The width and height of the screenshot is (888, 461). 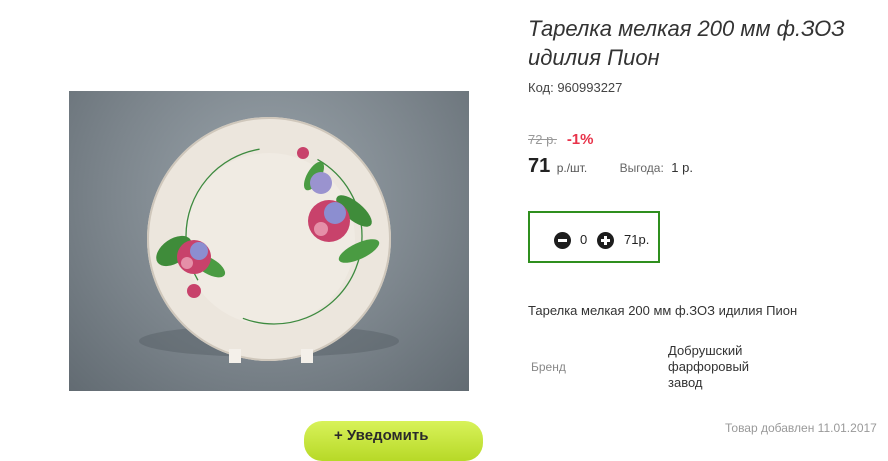 I want to click on product-title: Тарелка мелкая 200 мм ф.ЗОЗ идилия Пион, so click(x=686, y=43).